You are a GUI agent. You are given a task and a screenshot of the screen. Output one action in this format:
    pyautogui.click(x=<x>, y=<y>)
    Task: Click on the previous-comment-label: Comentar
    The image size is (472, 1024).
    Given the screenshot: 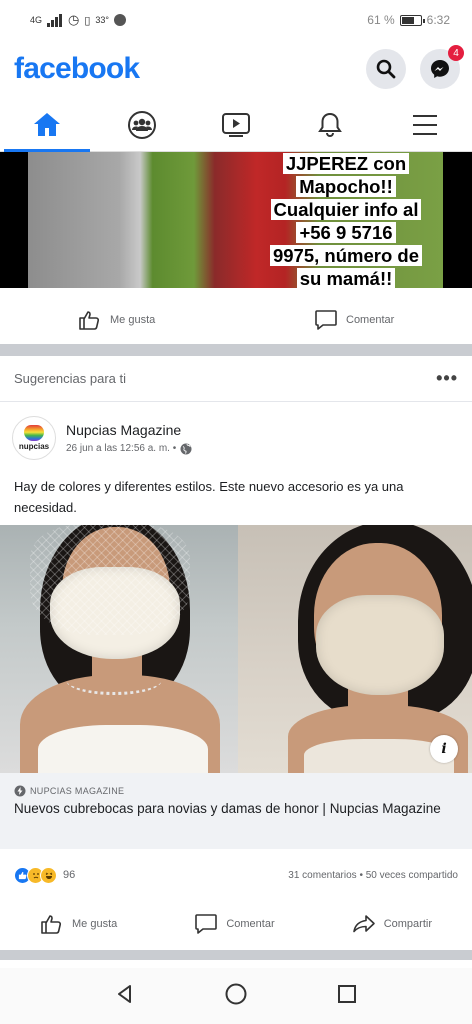 What is the action you would take?
    pyautogui.click(x=370, y=320)
    